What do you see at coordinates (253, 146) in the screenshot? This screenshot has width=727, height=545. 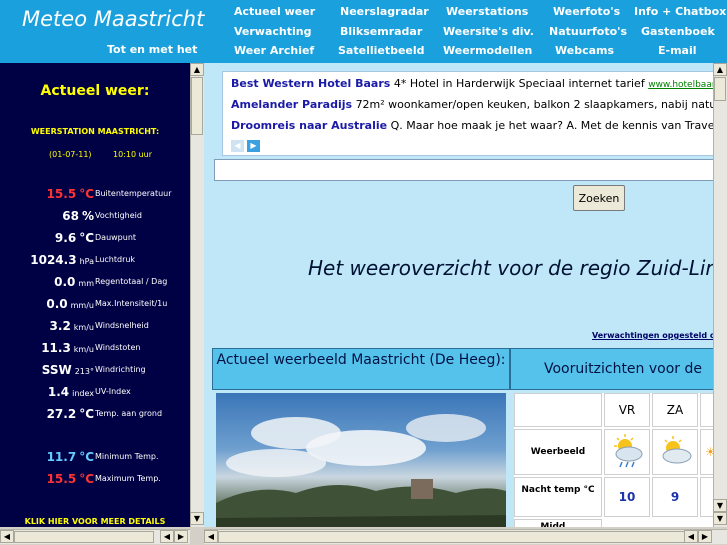 I see `ad-next-icon: ▶` at bounding box center [253, 146].